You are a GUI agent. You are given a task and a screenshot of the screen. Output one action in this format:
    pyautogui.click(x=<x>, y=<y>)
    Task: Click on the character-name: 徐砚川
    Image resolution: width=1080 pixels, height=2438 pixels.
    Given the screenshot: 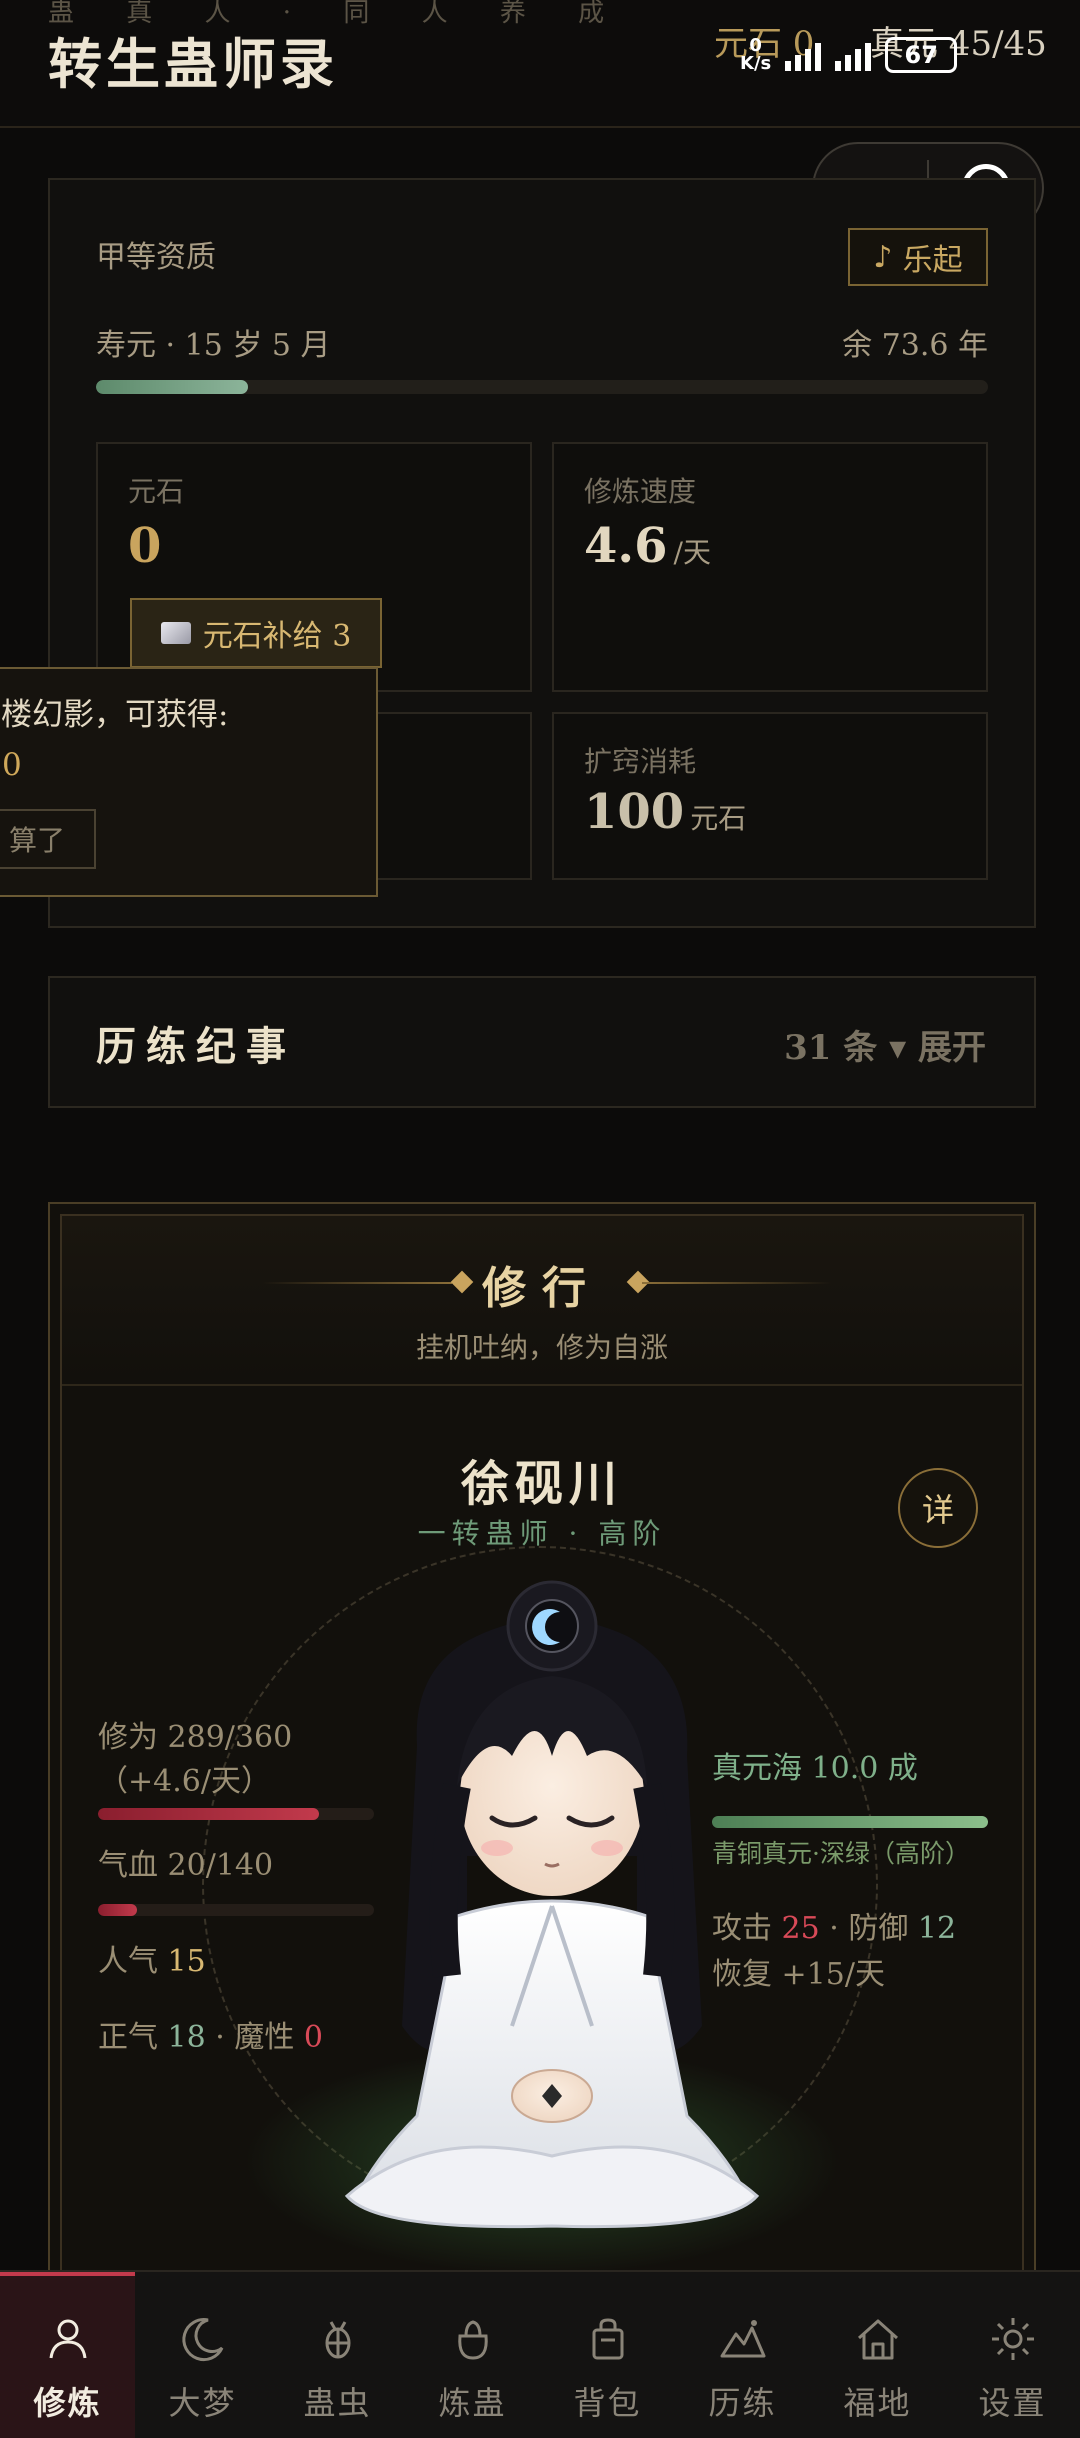 What is the action you would take?
    pyautogui.click(x=541, y=1484)
    